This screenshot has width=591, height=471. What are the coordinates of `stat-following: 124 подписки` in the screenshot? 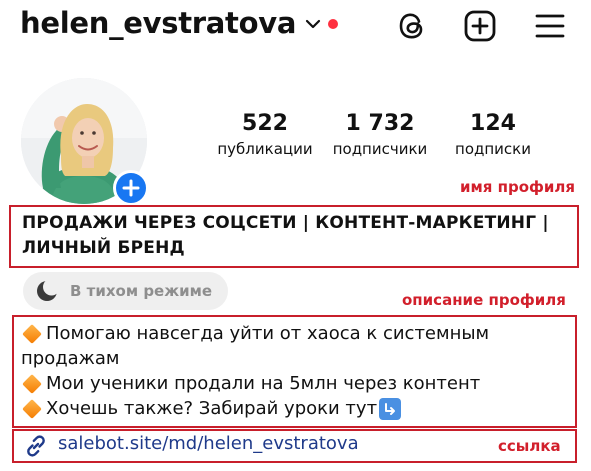 It's located at (493, 135).